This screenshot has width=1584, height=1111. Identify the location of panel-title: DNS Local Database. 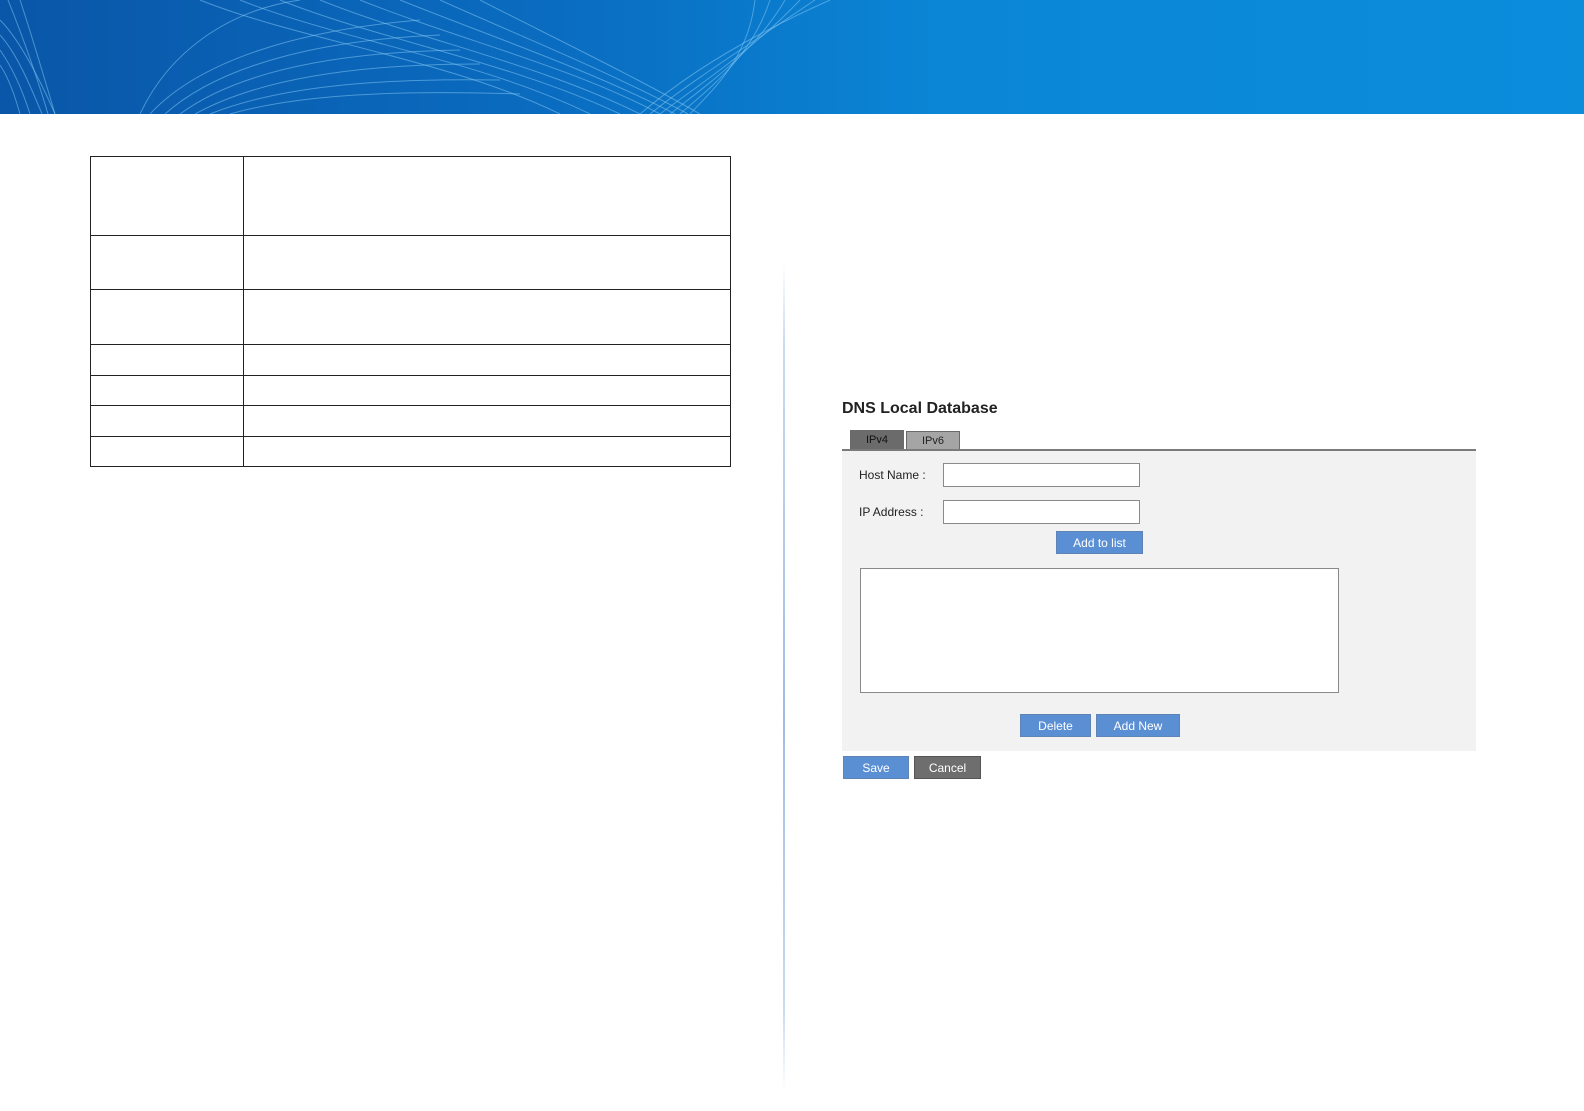
(920, 408).